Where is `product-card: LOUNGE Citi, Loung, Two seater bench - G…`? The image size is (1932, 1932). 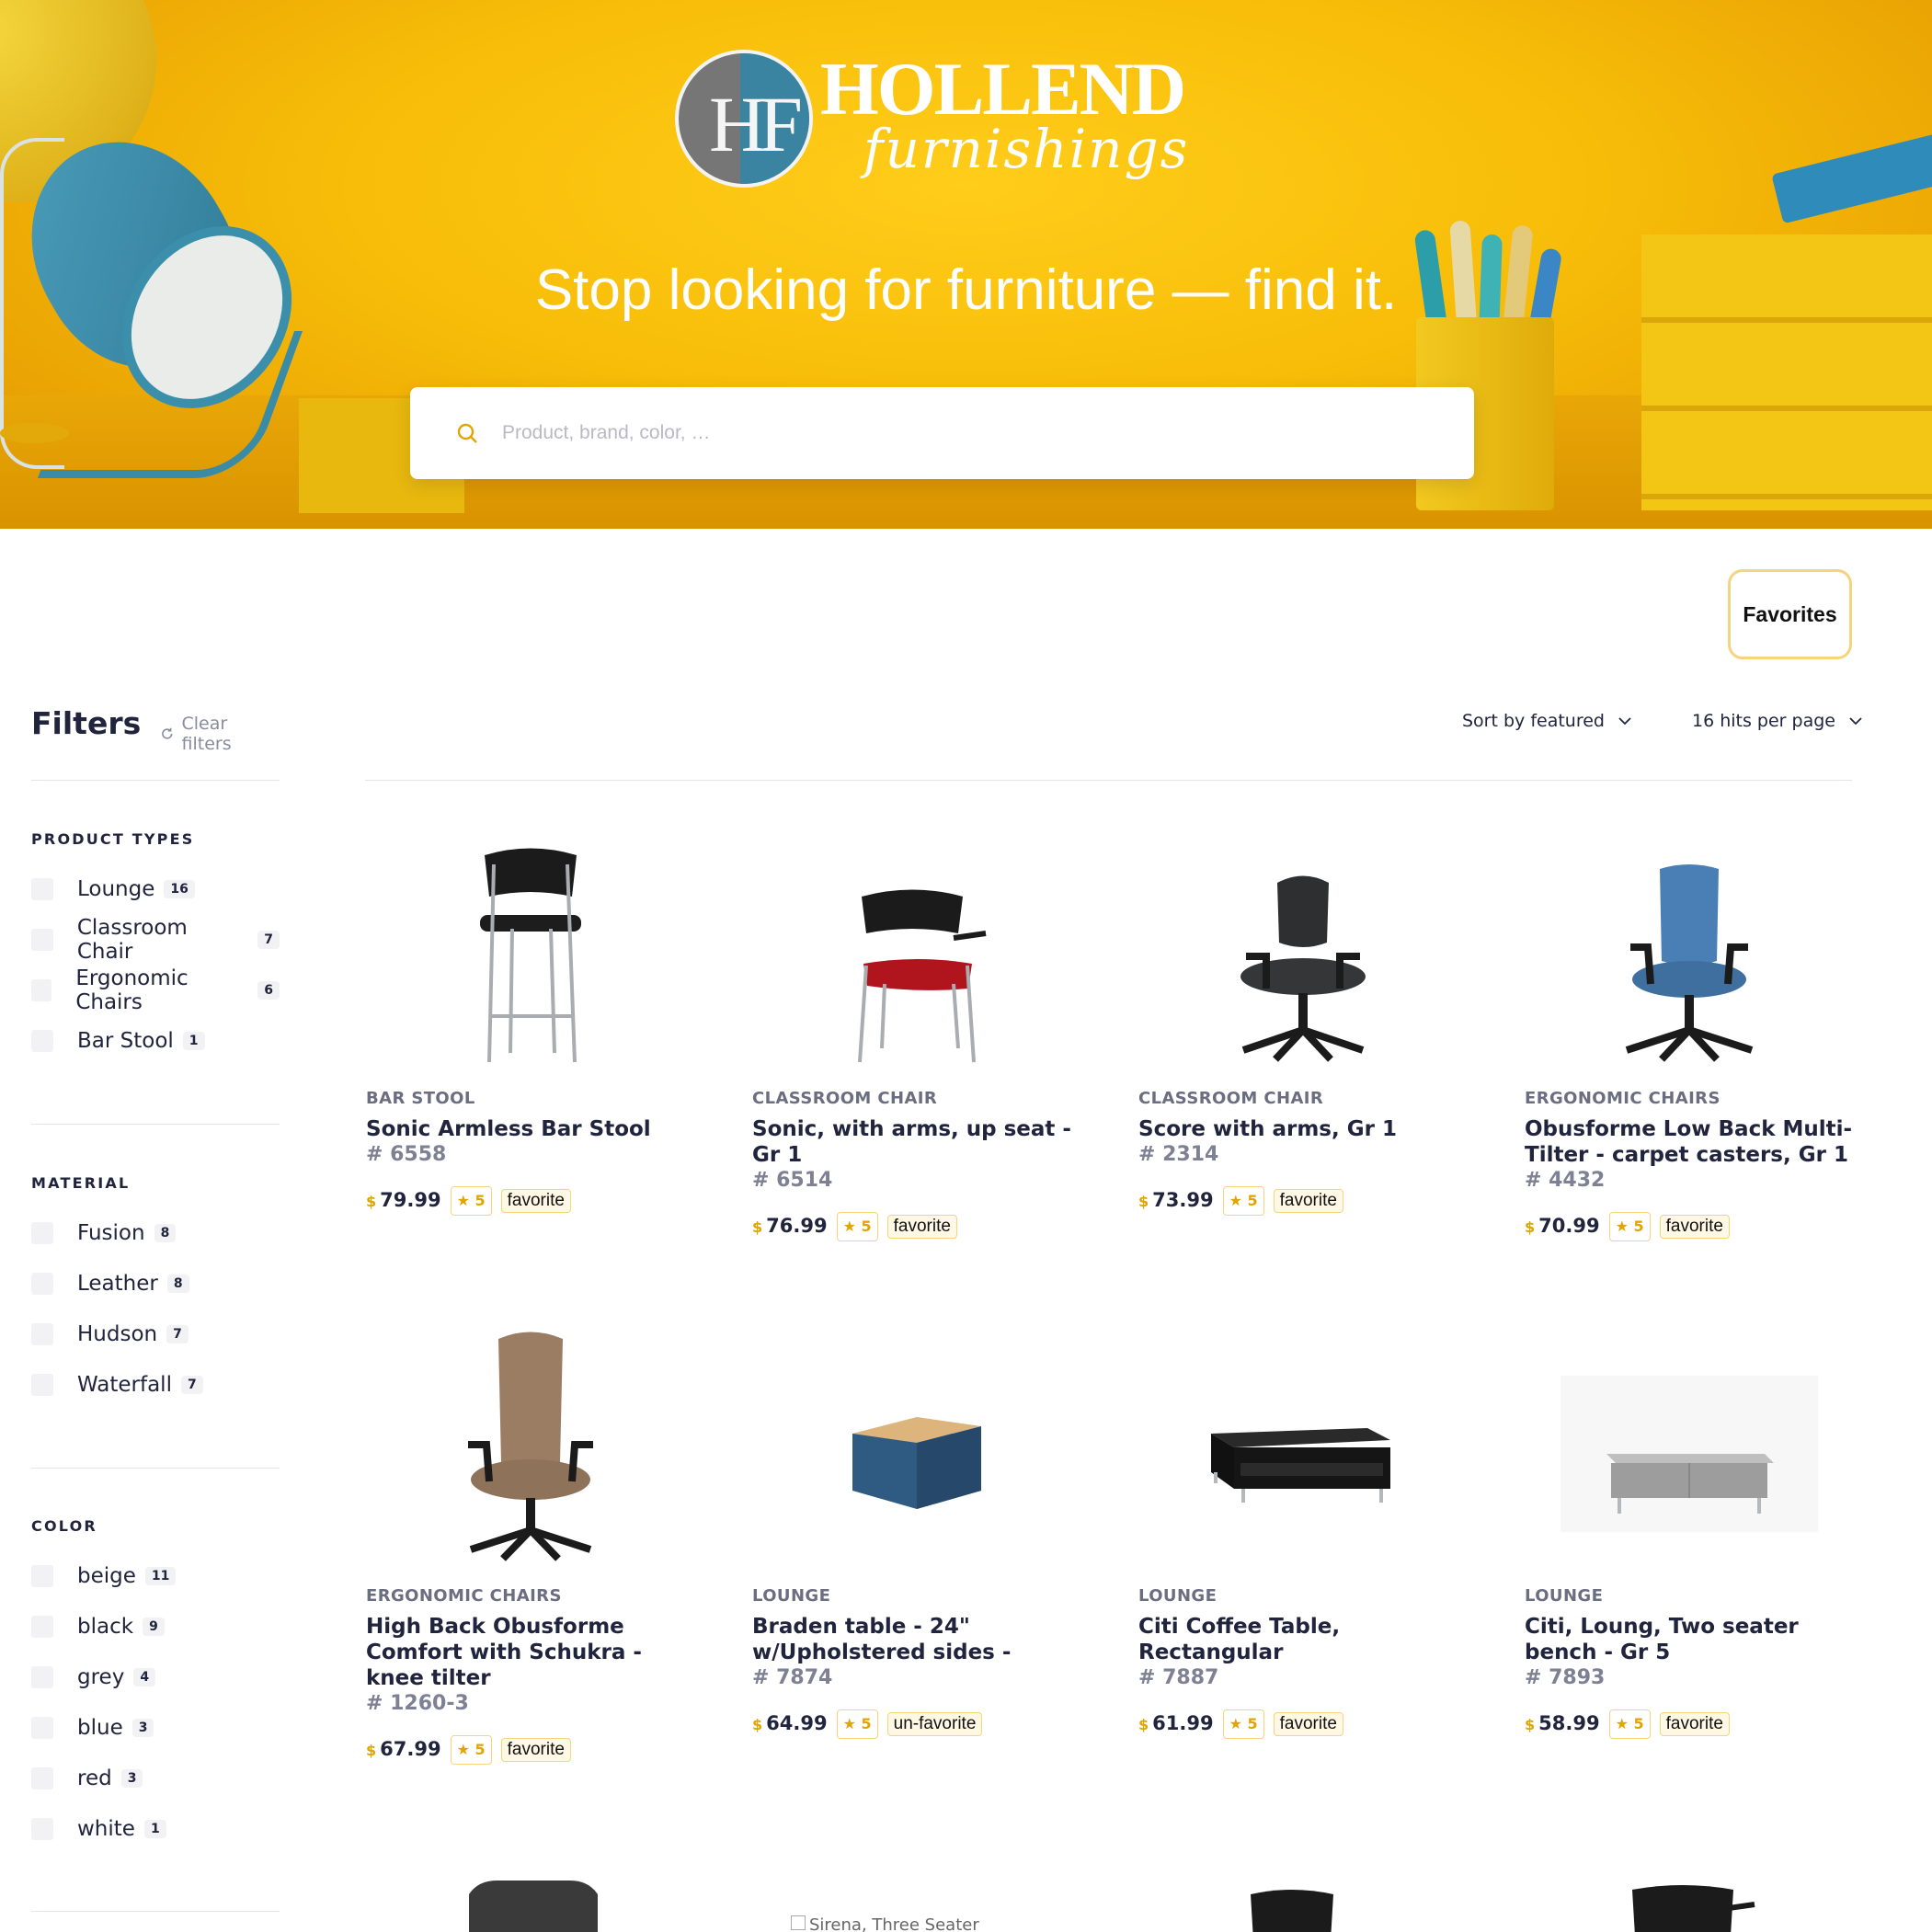
product-card: LOUNGE Citi, Loung, Two seater bench - G… is located at coordinates (1694, 1564).